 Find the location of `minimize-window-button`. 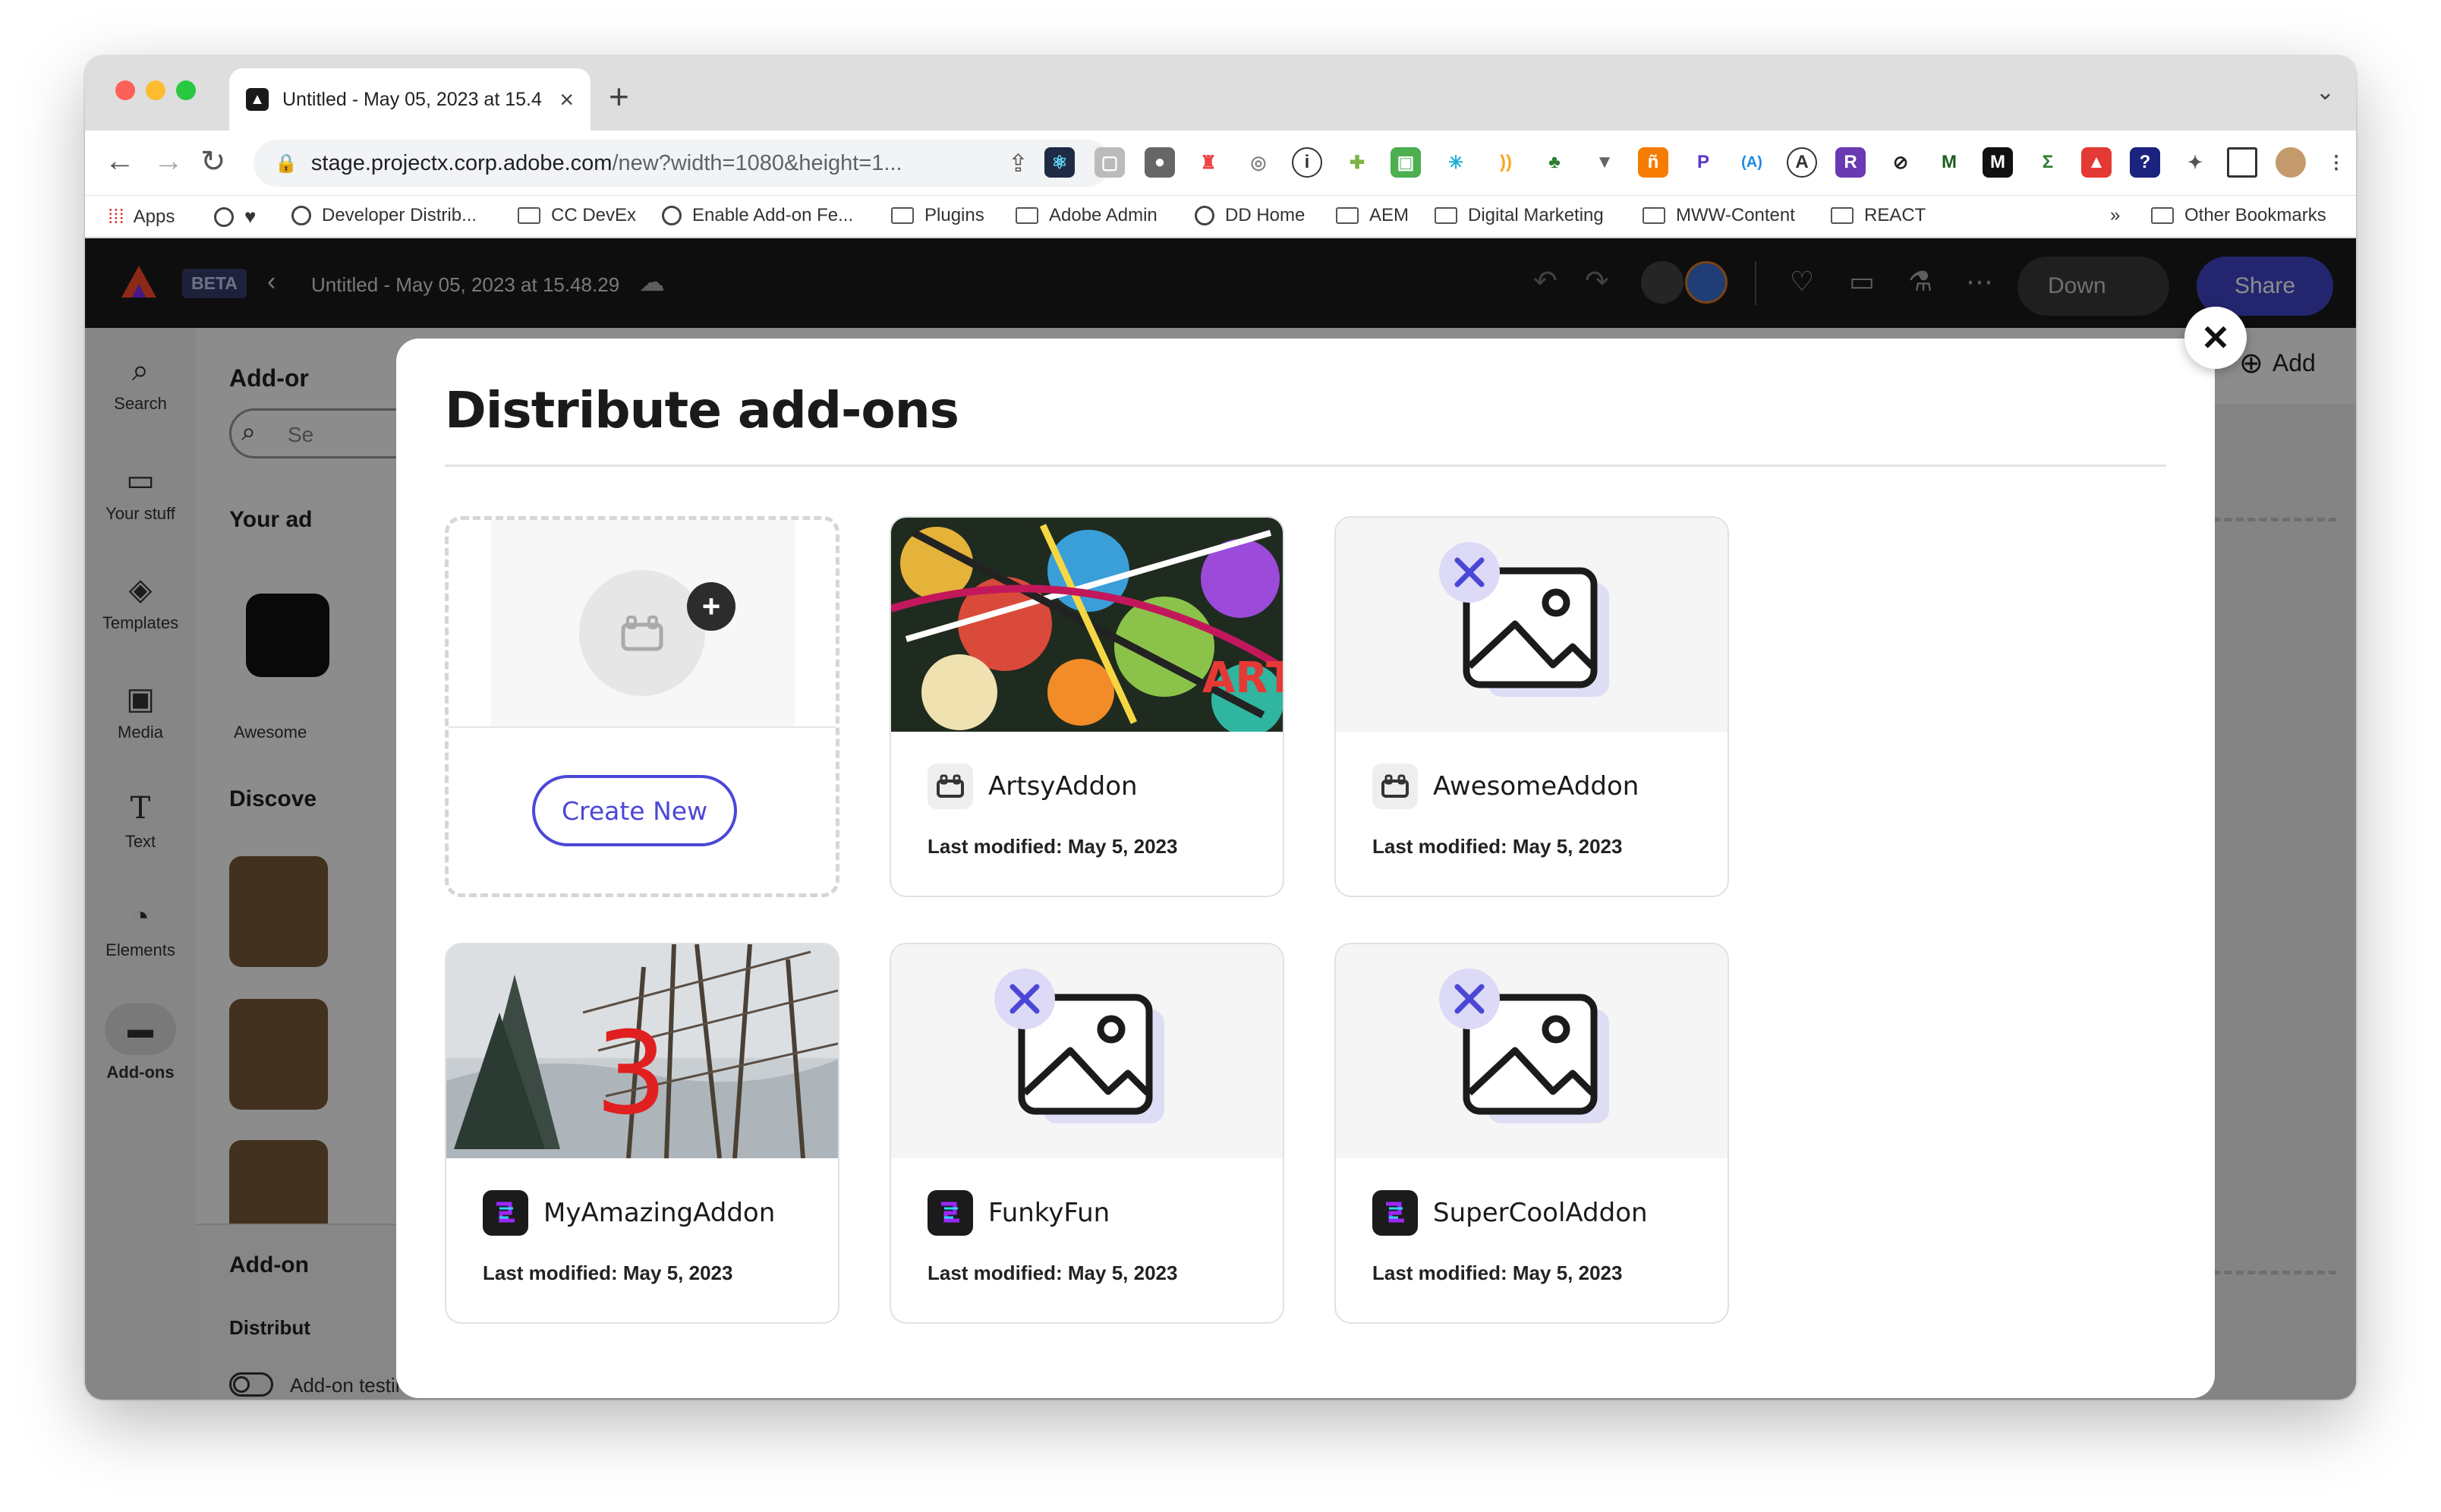

minimize-window-button is located at coordinates (156, 90).